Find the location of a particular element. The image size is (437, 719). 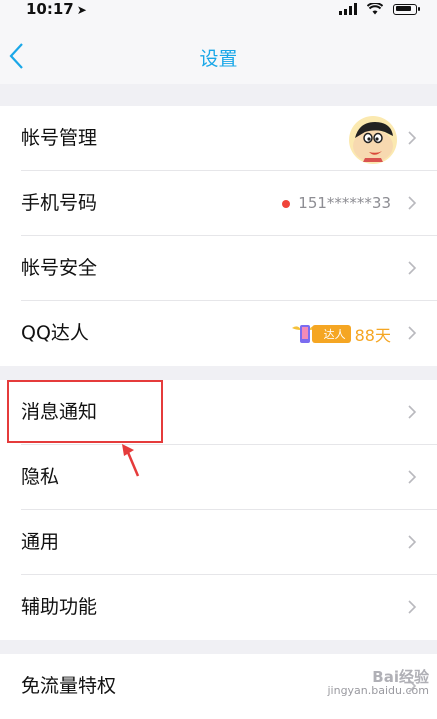

avatar is located at coordinates (373, 140).